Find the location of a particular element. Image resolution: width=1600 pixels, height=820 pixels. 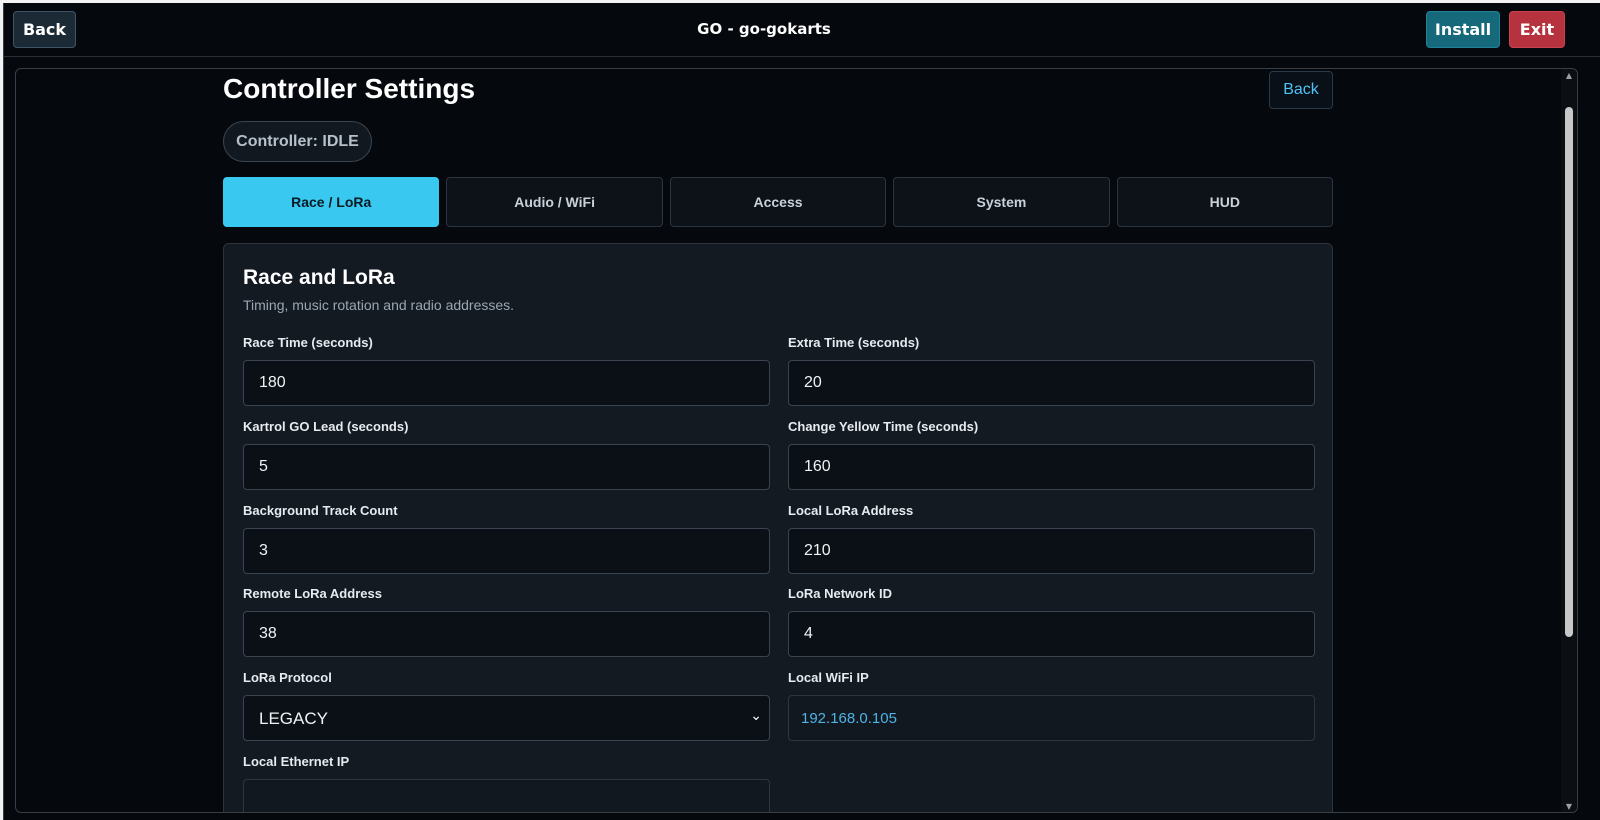

extra-time-label: Extra Time (seconds) is located at coordinates (854, 342).